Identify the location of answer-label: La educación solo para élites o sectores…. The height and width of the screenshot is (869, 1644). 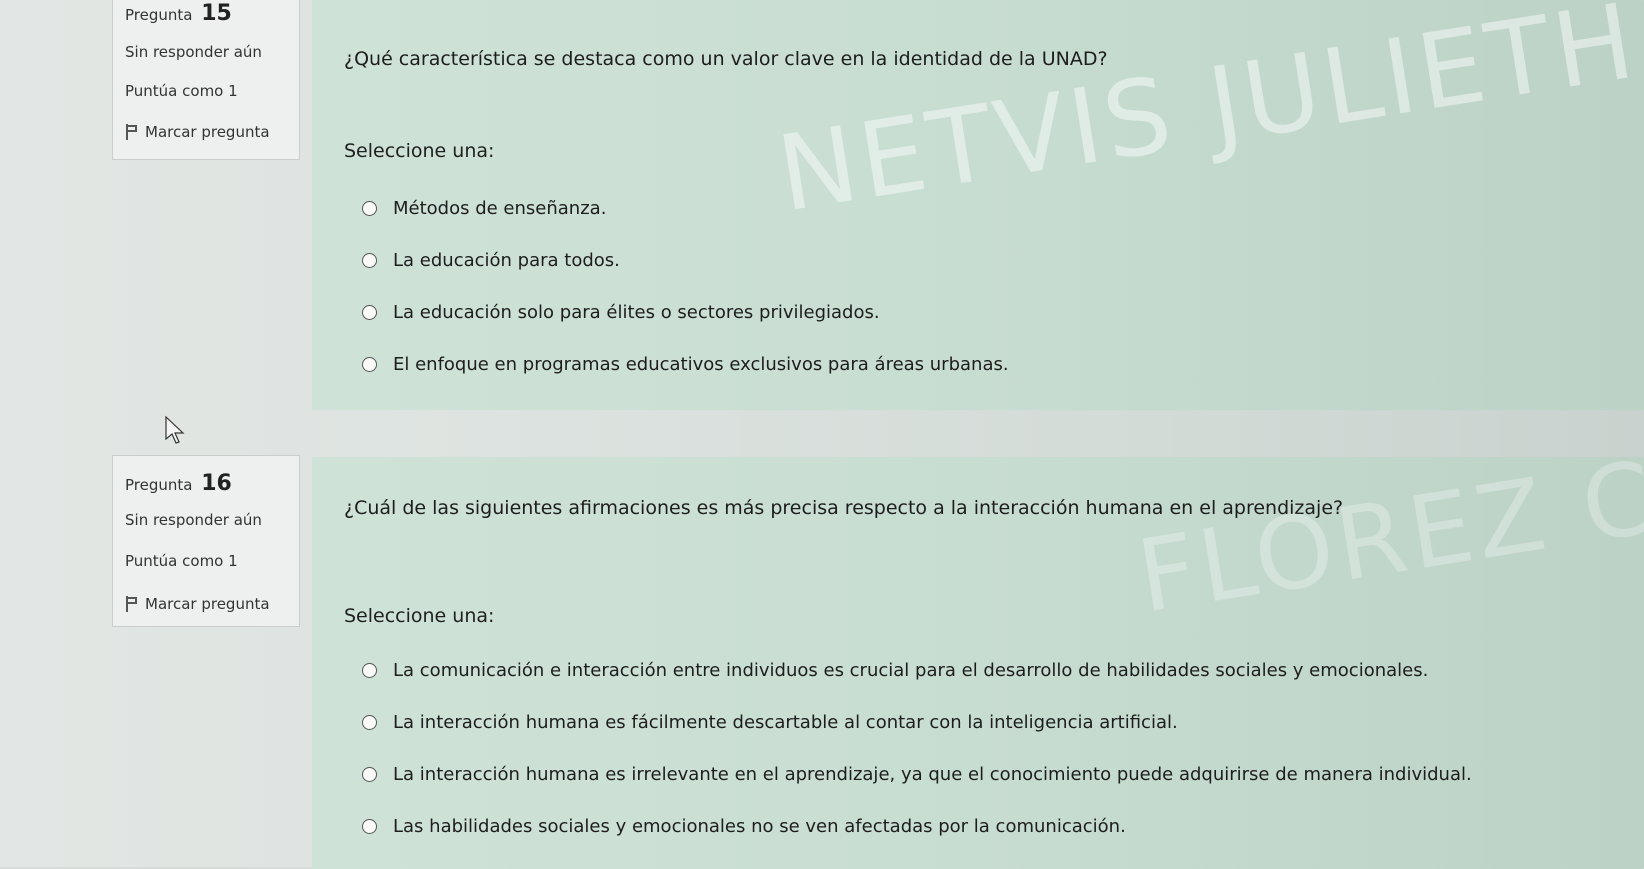
(636, 312).